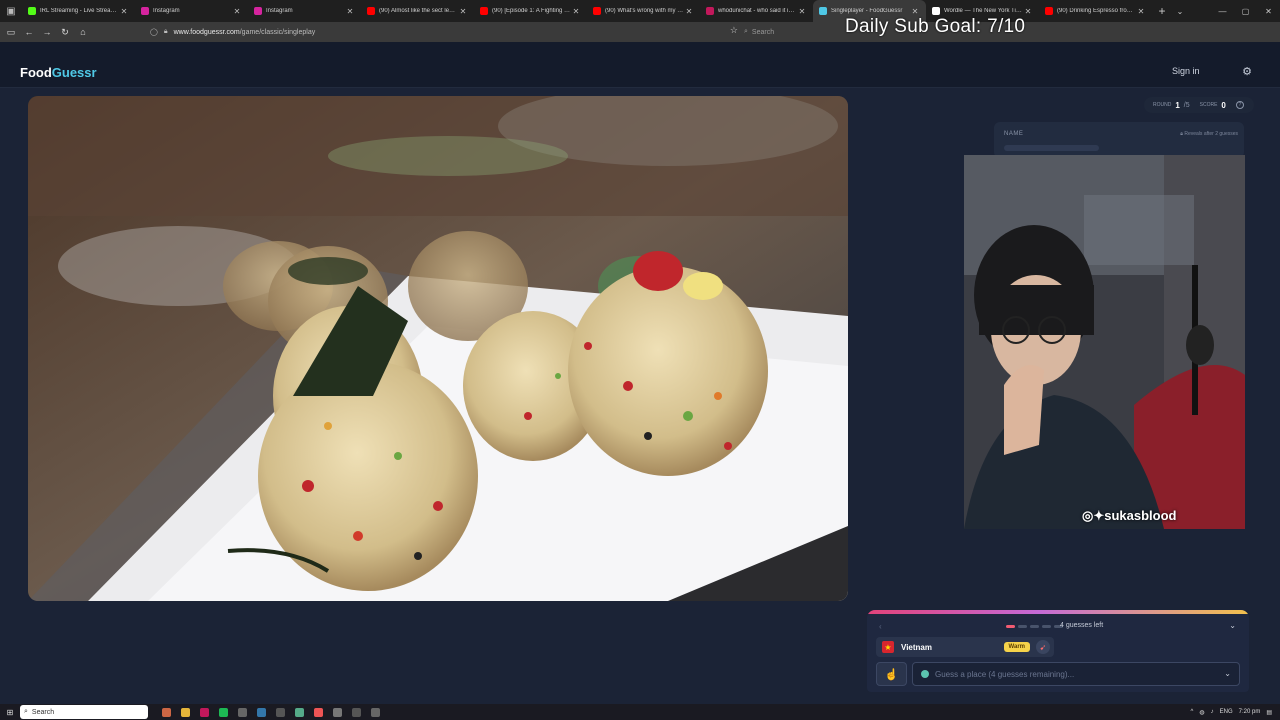  Describe the element at coordinates (643, 11) in the screenshot. I see `browser-tab: (90) What's wrong with my nam ✕` at that location.